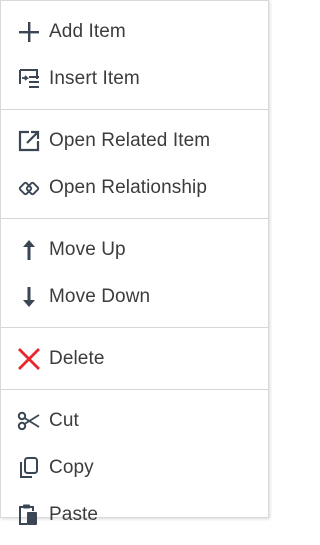  I want to click on move-down-label: Move Down, so click(100, 296).